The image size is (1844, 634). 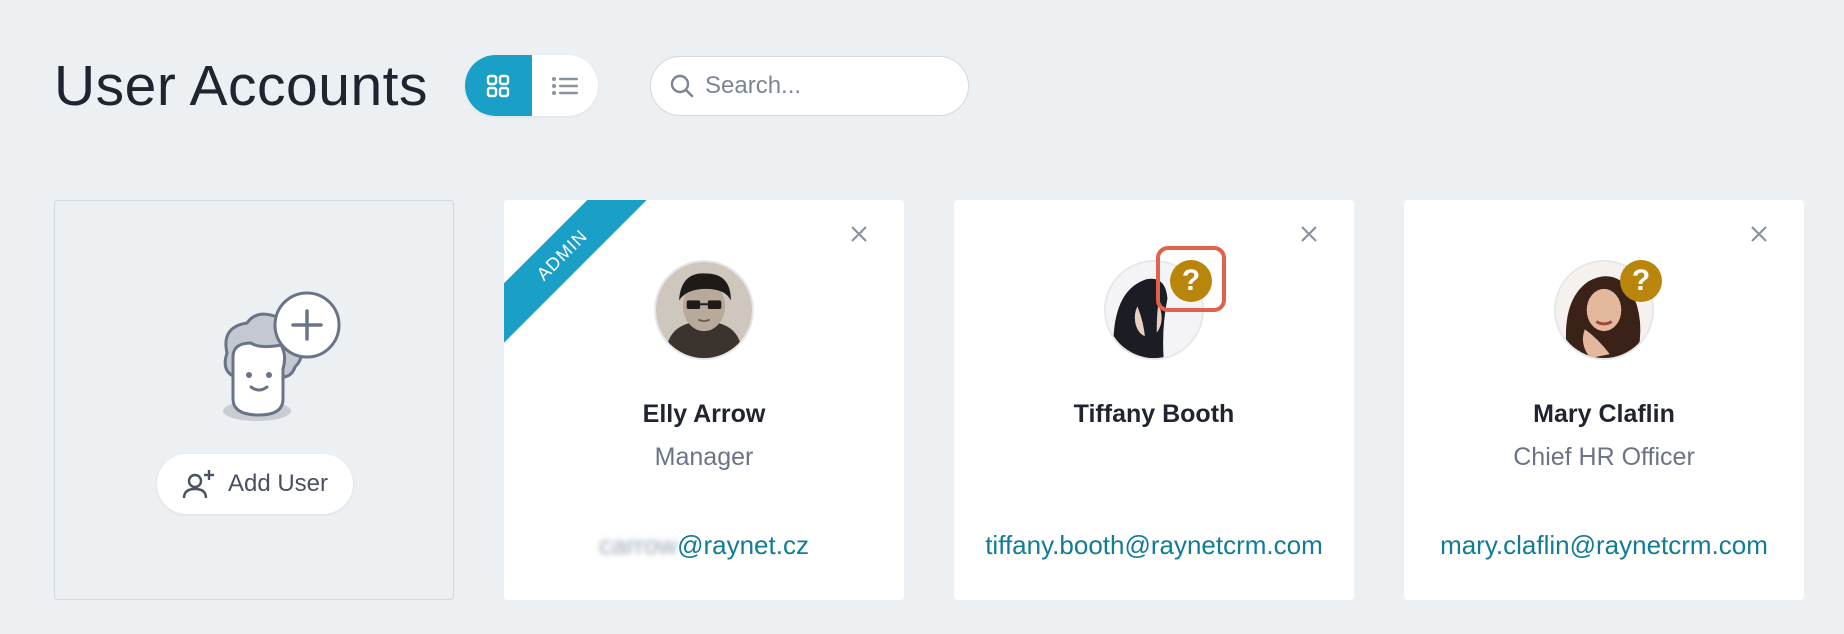 I want to click on avatar, so click(x=704, y=310).